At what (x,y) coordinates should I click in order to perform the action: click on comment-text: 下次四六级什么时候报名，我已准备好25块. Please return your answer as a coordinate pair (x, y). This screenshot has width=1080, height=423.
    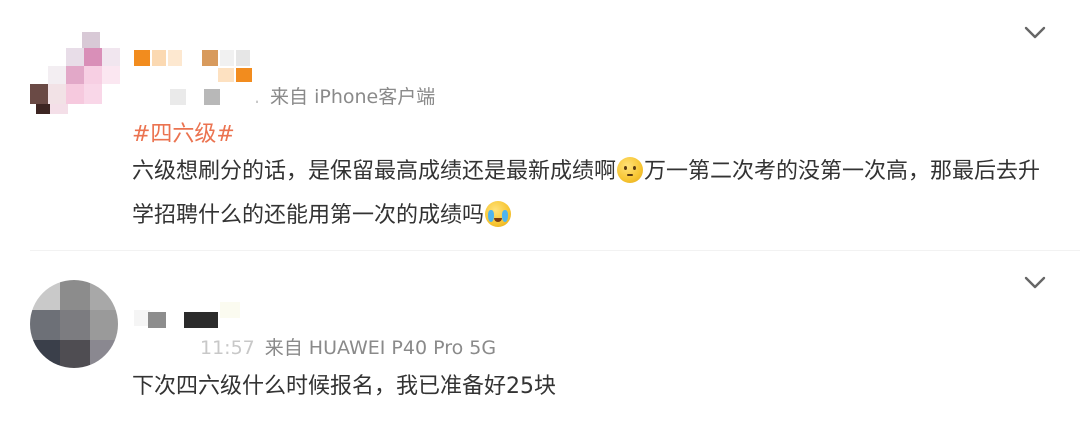
    Looking at the image, I should click on (344, 386).